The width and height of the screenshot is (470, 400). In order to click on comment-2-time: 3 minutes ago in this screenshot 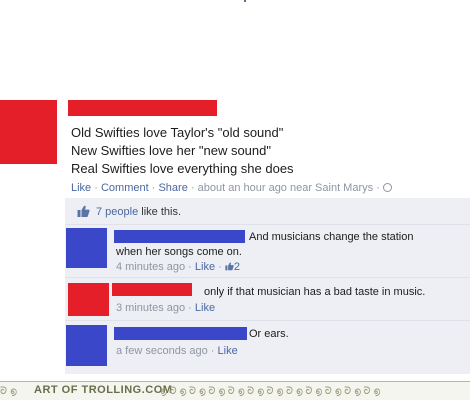, I will do `click(150, 308)`.